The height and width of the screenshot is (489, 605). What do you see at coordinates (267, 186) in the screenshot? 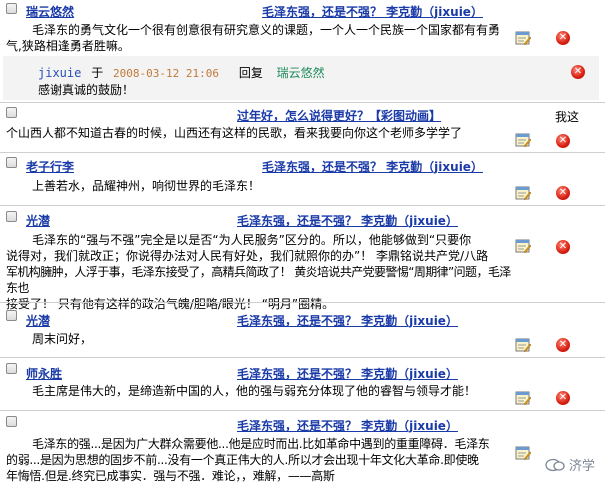
I see `comment-body: 上善若水，品耀神州，响彻世界的毛泽东！` at bounding box center [267, 186].